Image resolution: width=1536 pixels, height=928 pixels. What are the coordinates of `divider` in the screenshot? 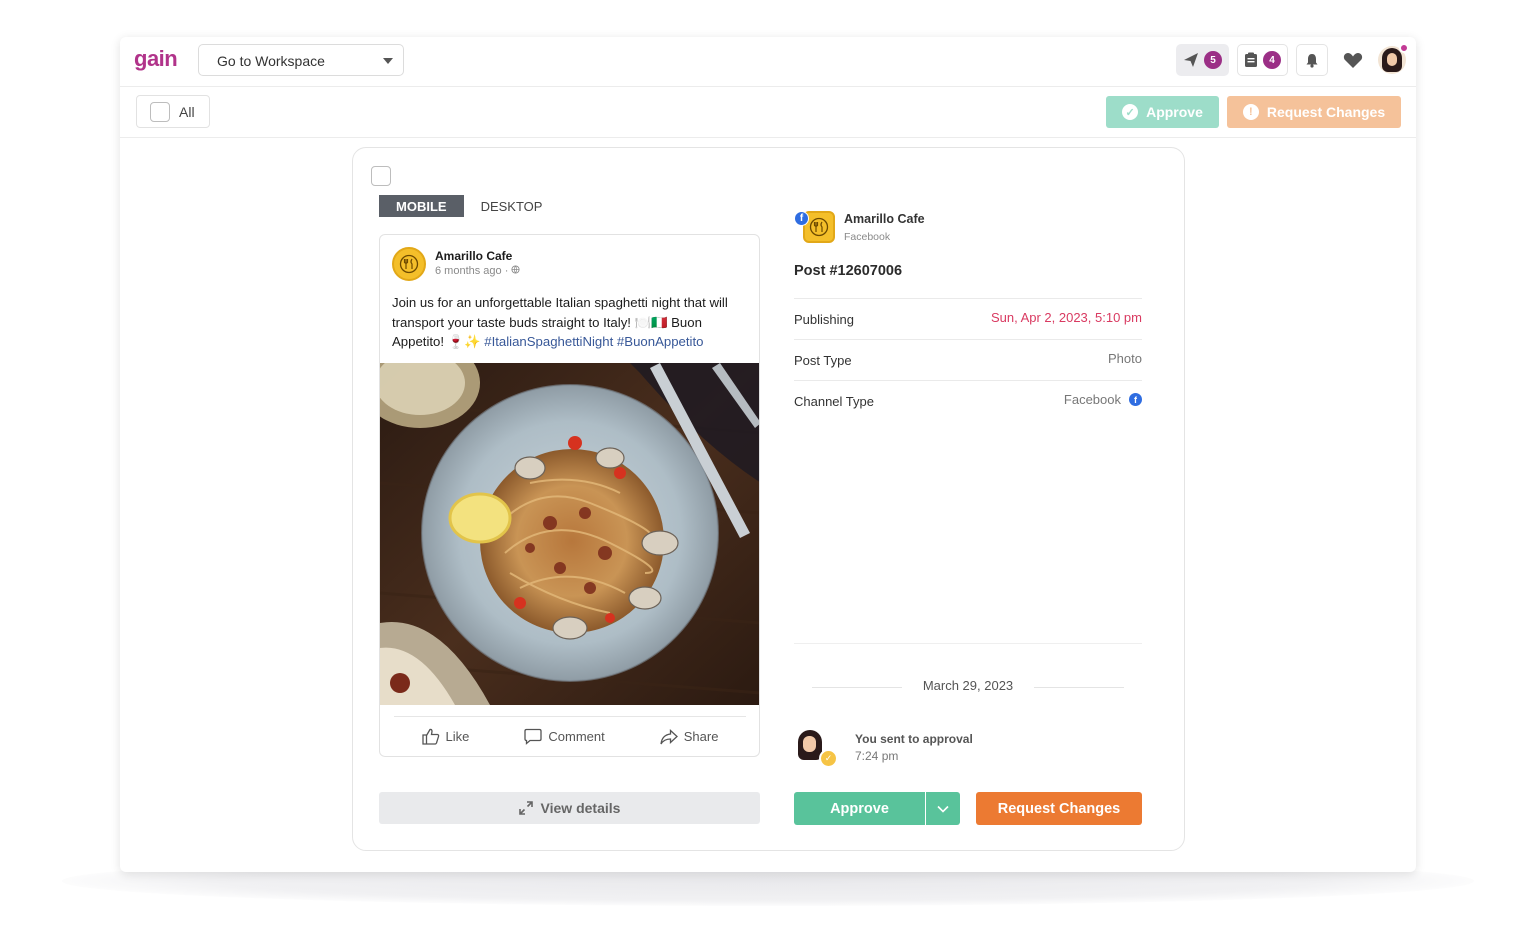 It's located at (968, 643).